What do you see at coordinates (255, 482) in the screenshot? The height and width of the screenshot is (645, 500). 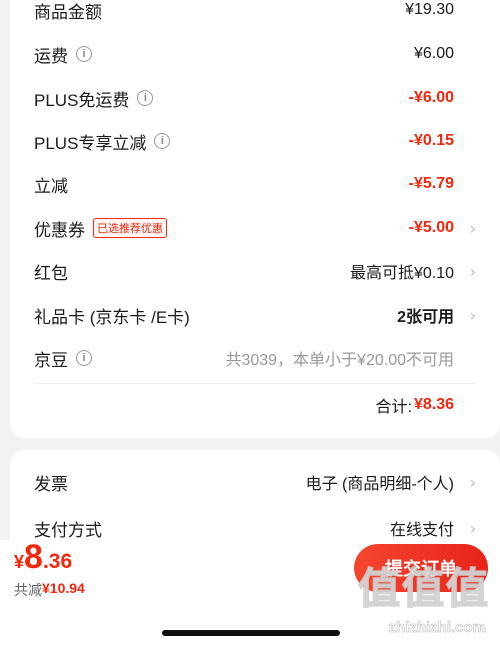 I see `invoice-row: 发票 电子 (商品明细-个人) ›` at bounding box center [255, 482].